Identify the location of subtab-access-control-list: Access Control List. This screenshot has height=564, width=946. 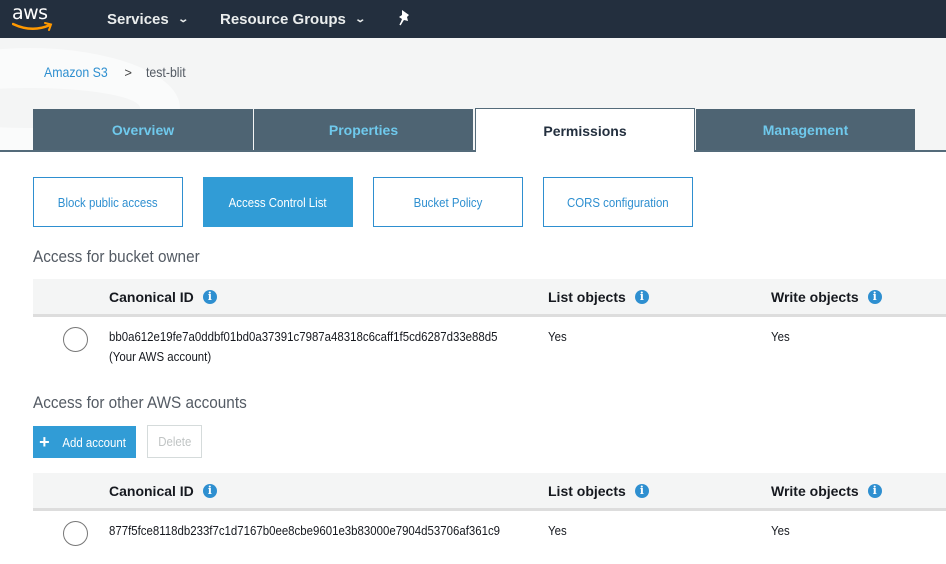
(278, 202).